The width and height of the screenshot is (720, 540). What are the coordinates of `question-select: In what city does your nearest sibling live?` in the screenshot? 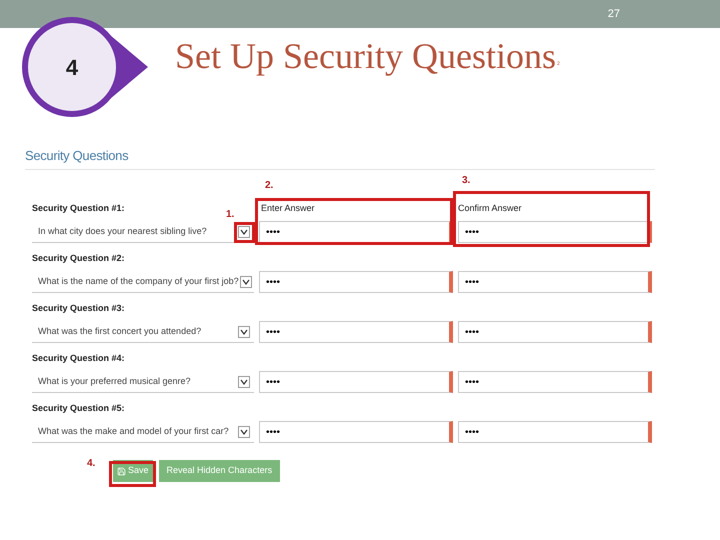 It's located at (143, 232).